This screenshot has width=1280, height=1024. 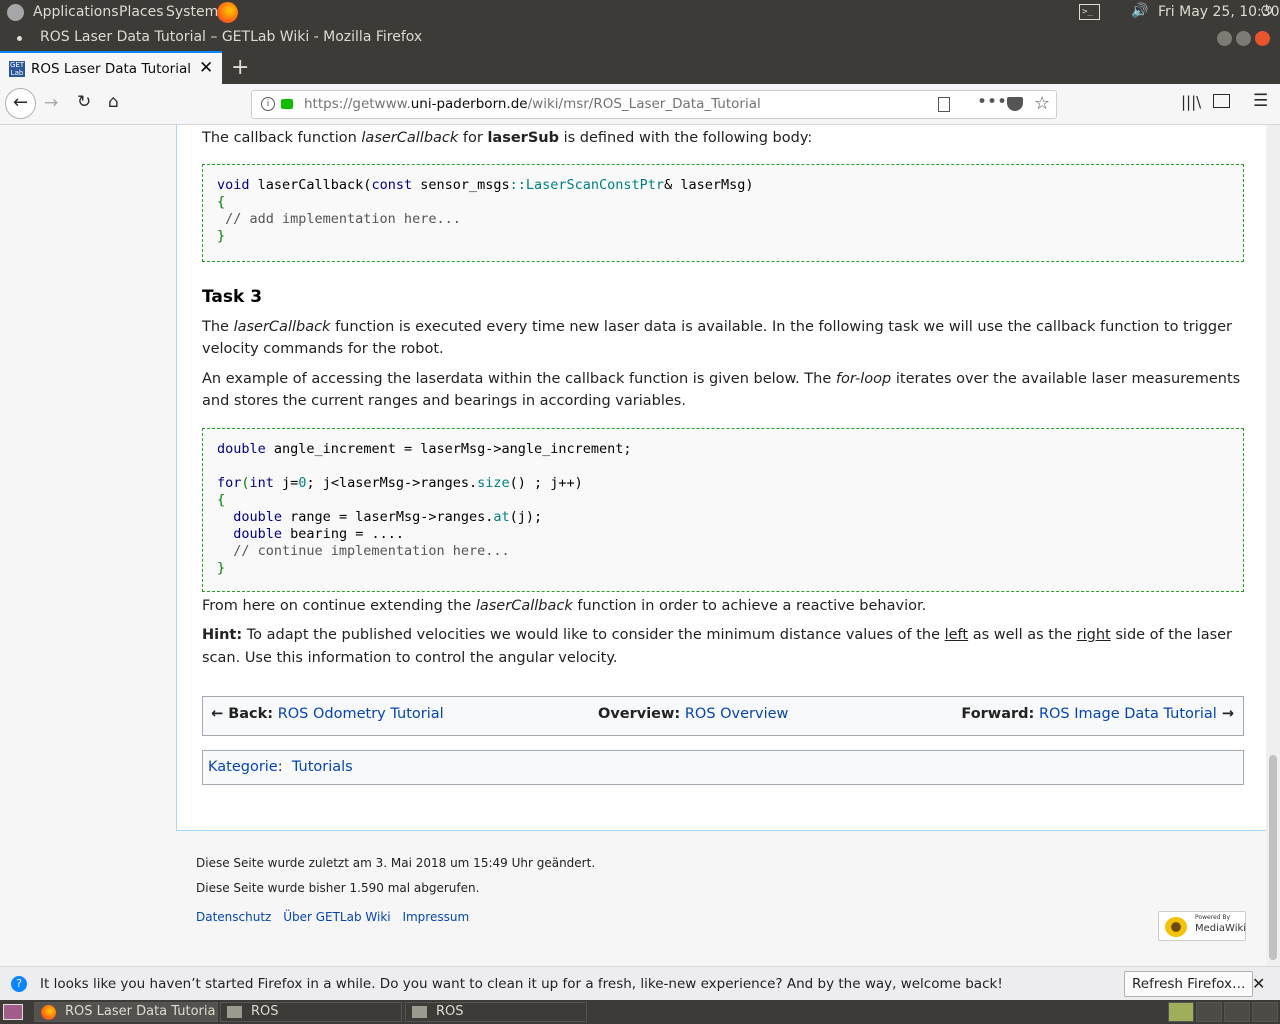 I want to click on text-italic: laserCallback, so click(x=524, y=606).